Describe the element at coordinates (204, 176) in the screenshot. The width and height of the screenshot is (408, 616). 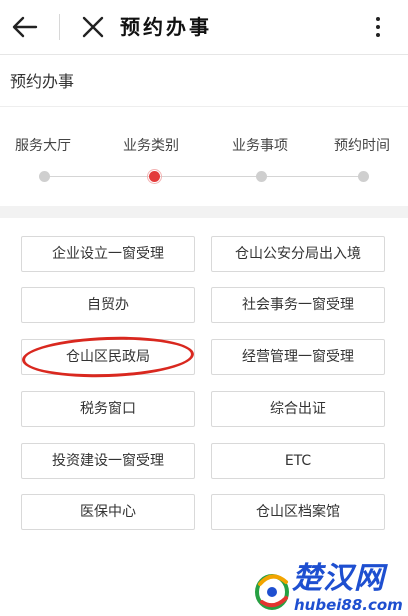
I see `step-track-line` at that location.